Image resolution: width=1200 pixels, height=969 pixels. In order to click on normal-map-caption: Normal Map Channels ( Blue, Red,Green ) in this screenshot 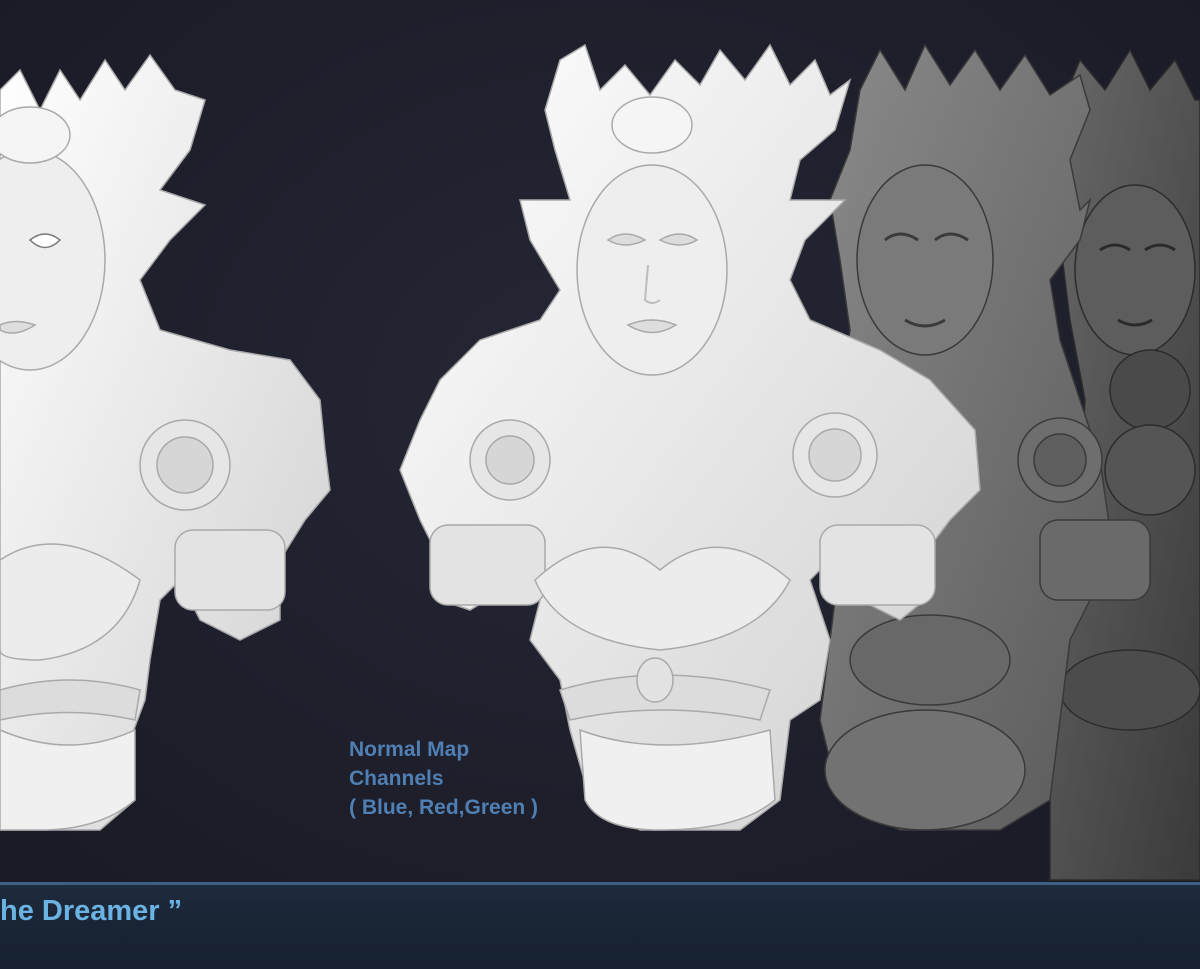, I will do `click(443, 778)`.